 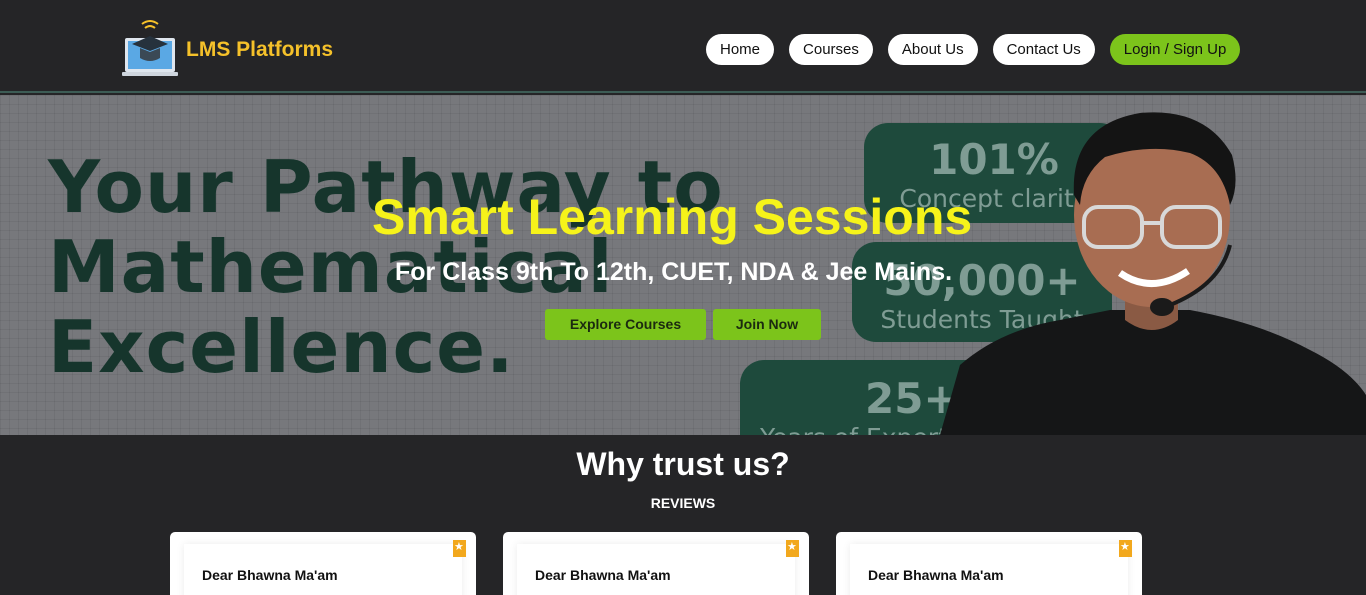 What do you see at coordinates (683, 503) in the screenshot?
I see `reviews-label: REVIEWS` at bounding box center [683, 503].